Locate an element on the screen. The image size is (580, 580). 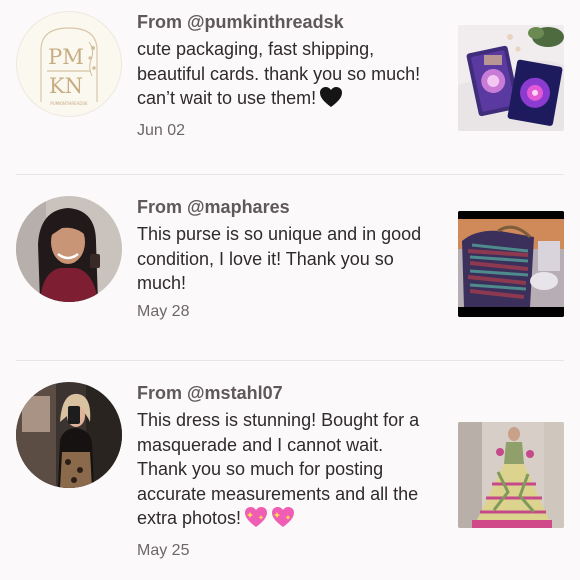
review-date: May 25 is located at coordinates (163, 550).